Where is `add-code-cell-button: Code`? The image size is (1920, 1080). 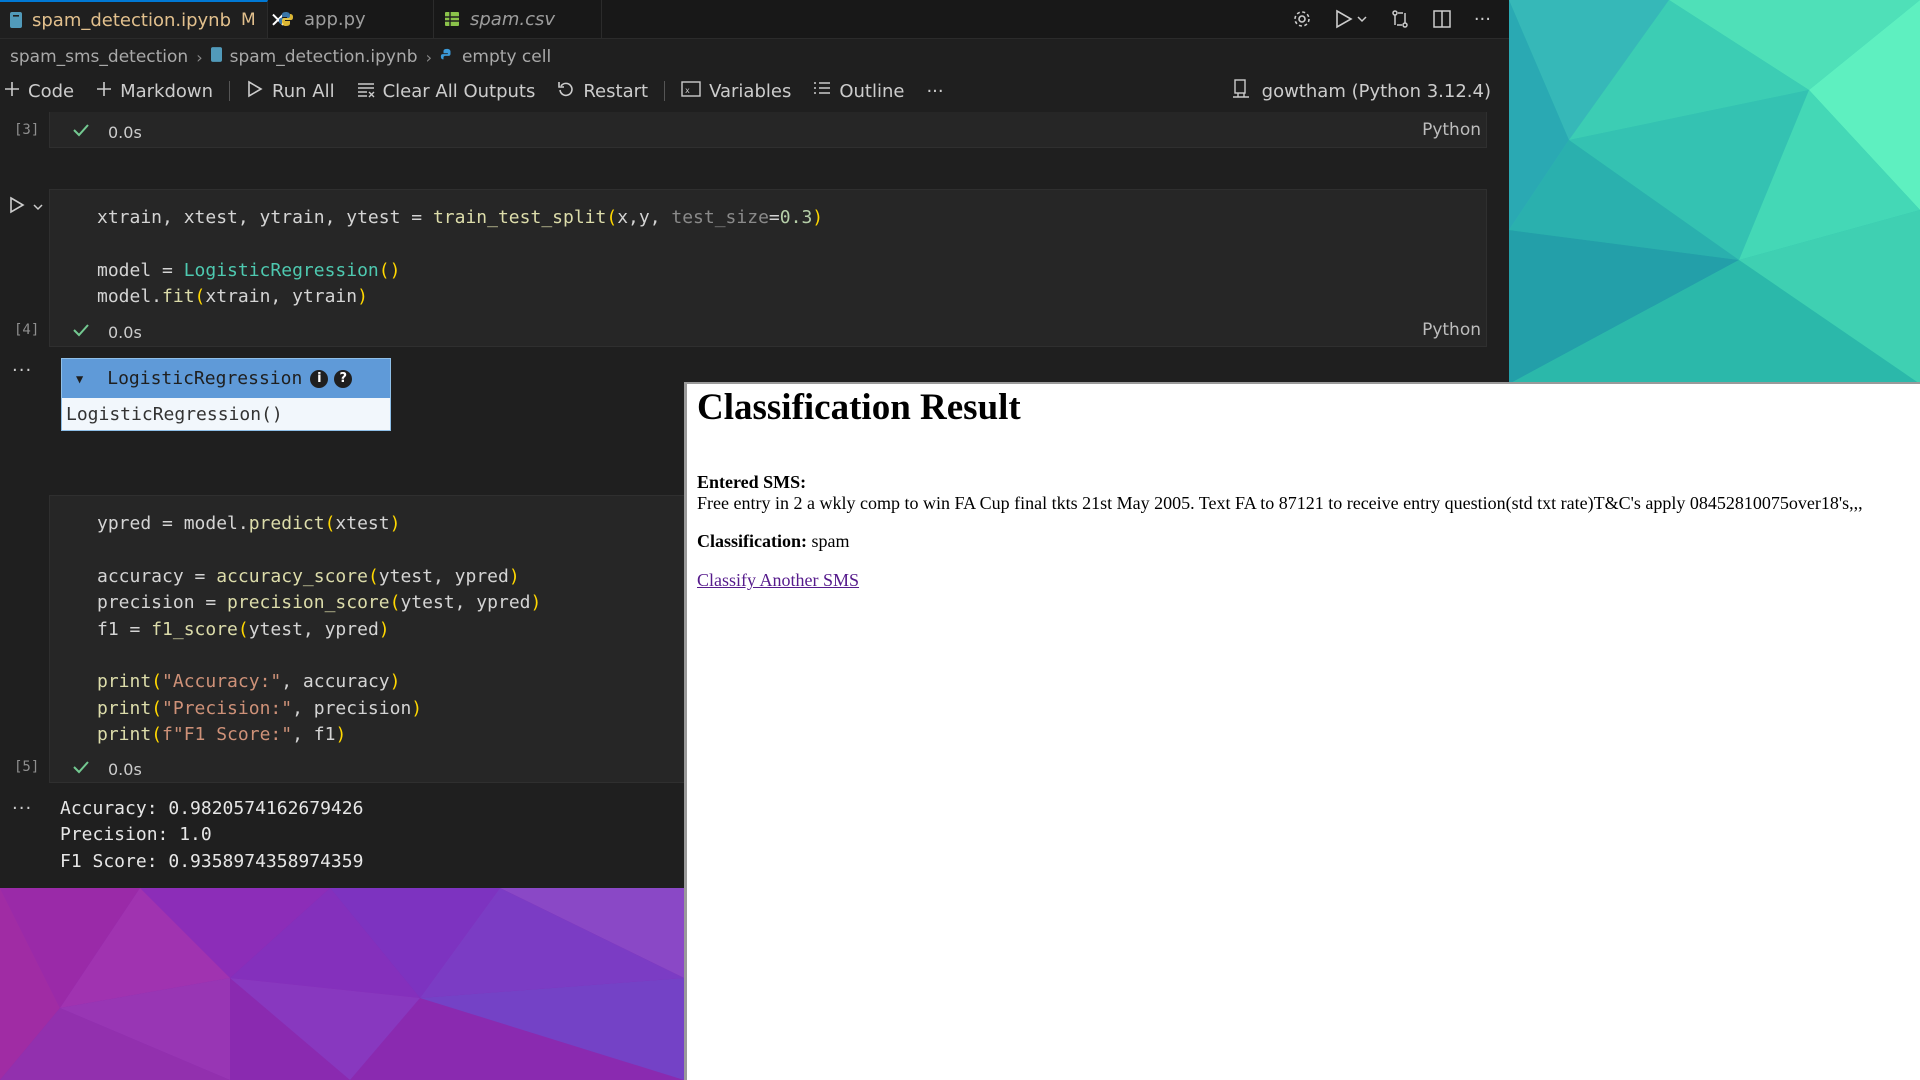 add-code-cell-button: Code is located at coordinates (39, 91).